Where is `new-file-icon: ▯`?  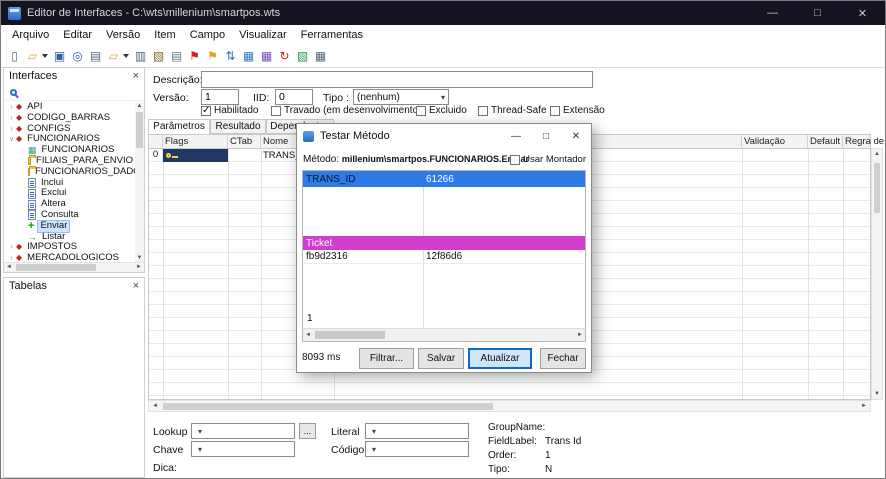
new-file-icon: ▯ is located at coordinates (14, 56).